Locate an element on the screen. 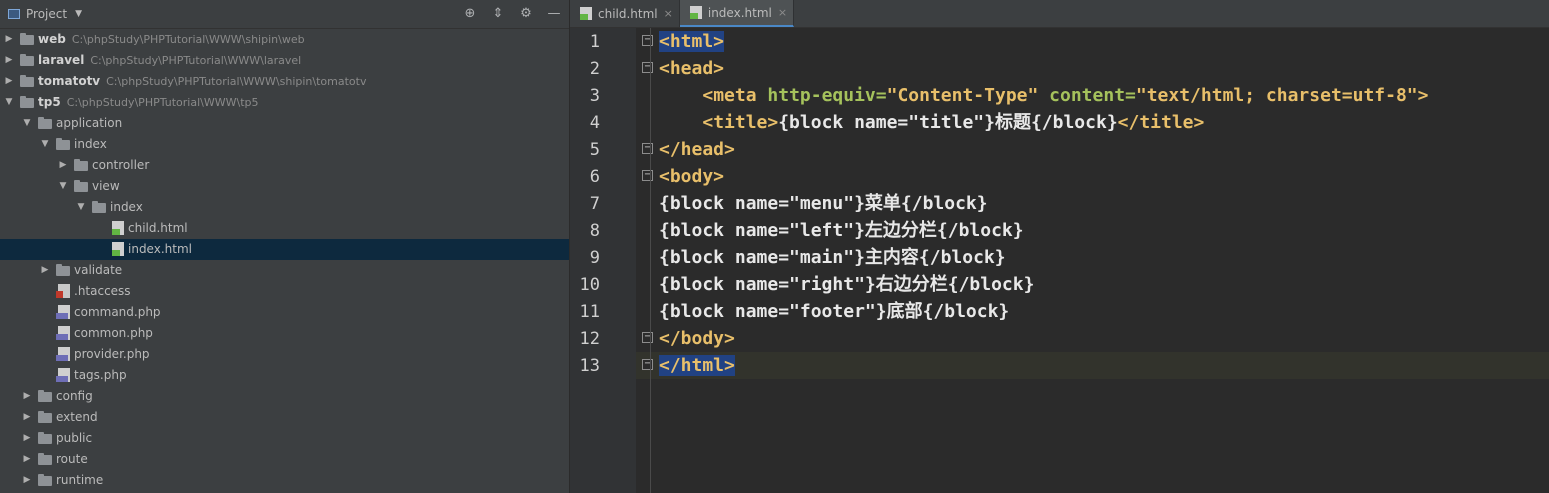 The height and width of the screenshot is (493, 1549). code-line: {block name="right"}右边分栏{/block} is located at coordinates (1092, 284).